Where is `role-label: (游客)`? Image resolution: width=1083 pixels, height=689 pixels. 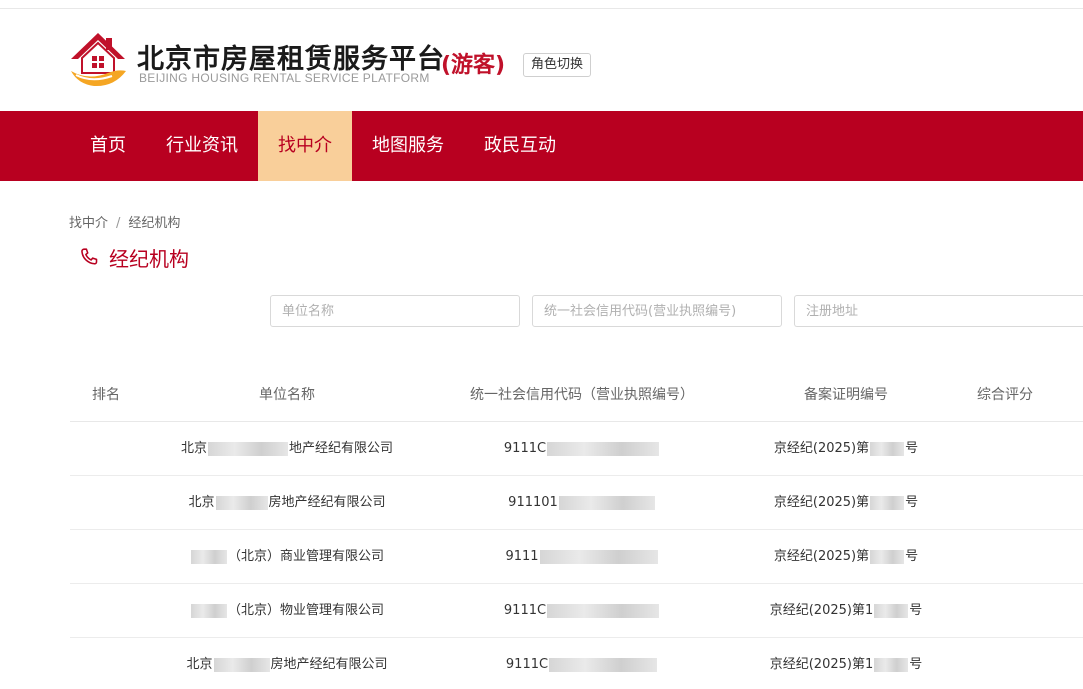 role-label: (游客) is located at coordinates (473, 65).